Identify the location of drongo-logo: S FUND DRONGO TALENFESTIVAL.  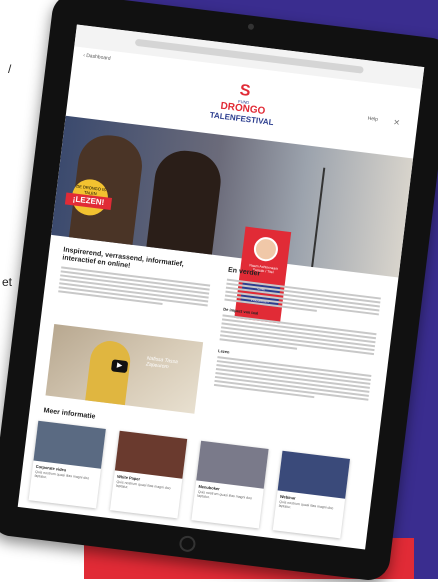
(243, 105).